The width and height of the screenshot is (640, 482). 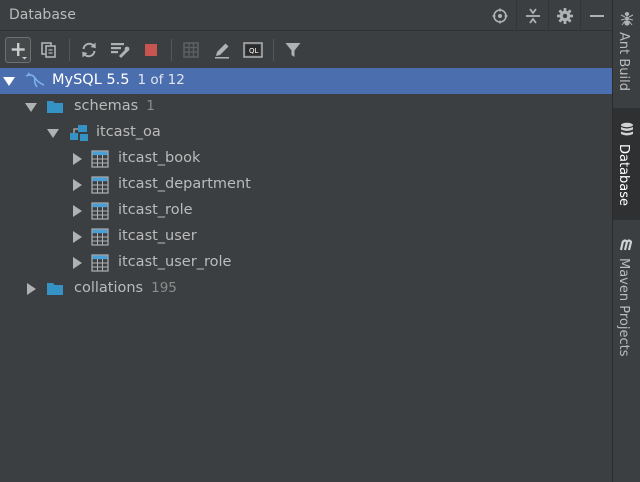 What do you see at coordinates (306, 81) in the screenshot?
I see `tree-node-datasource: MySQL 5.5 1 of 12` at bounding box center [306, 81].